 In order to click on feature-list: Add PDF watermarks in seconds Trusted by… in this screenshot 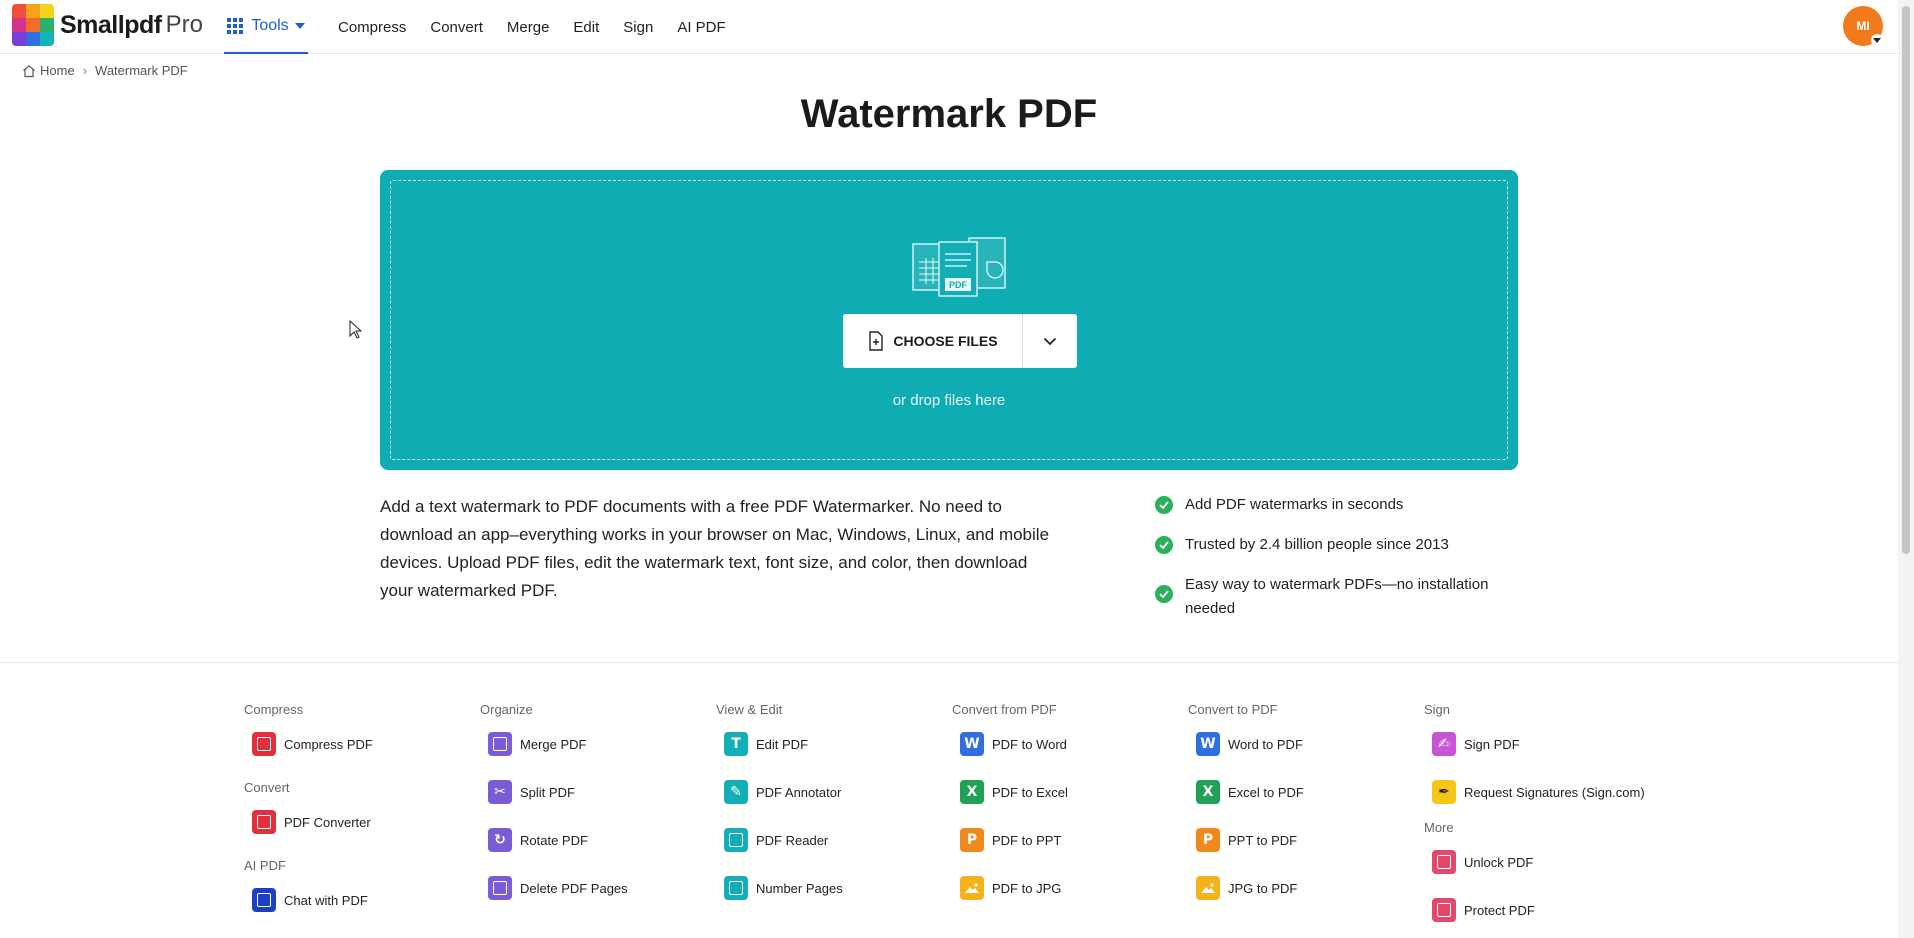, I will do `click(1340, 565)`.